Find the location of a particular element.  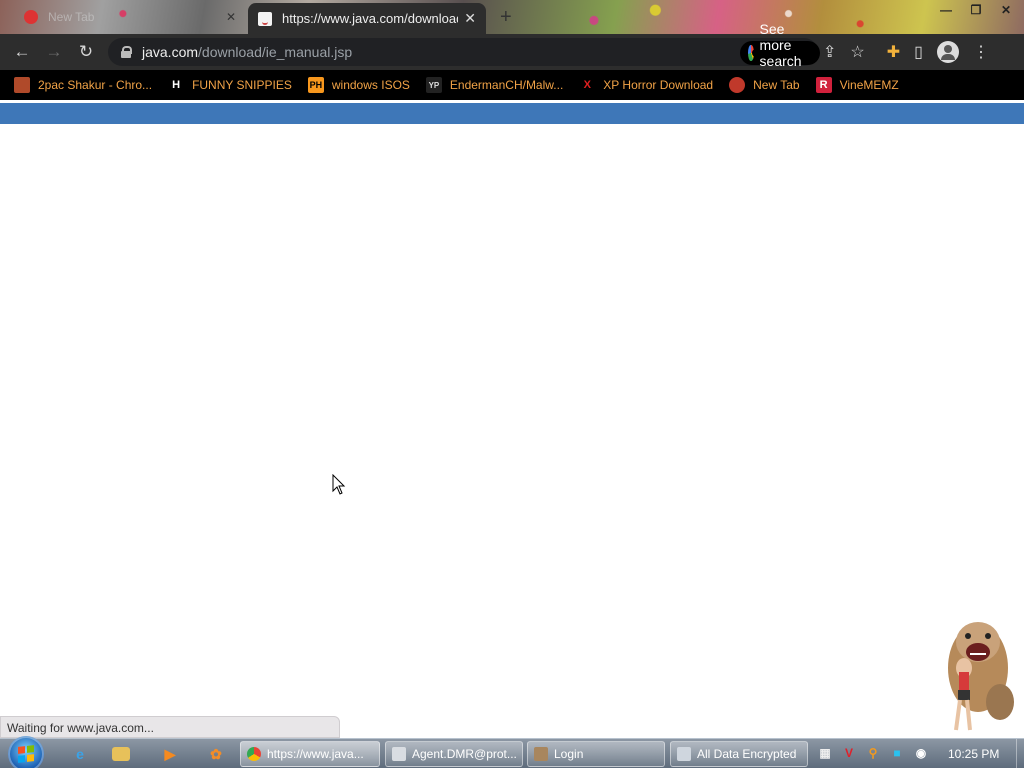

share-icon: ⇪ is located at coordinates (829, 52).